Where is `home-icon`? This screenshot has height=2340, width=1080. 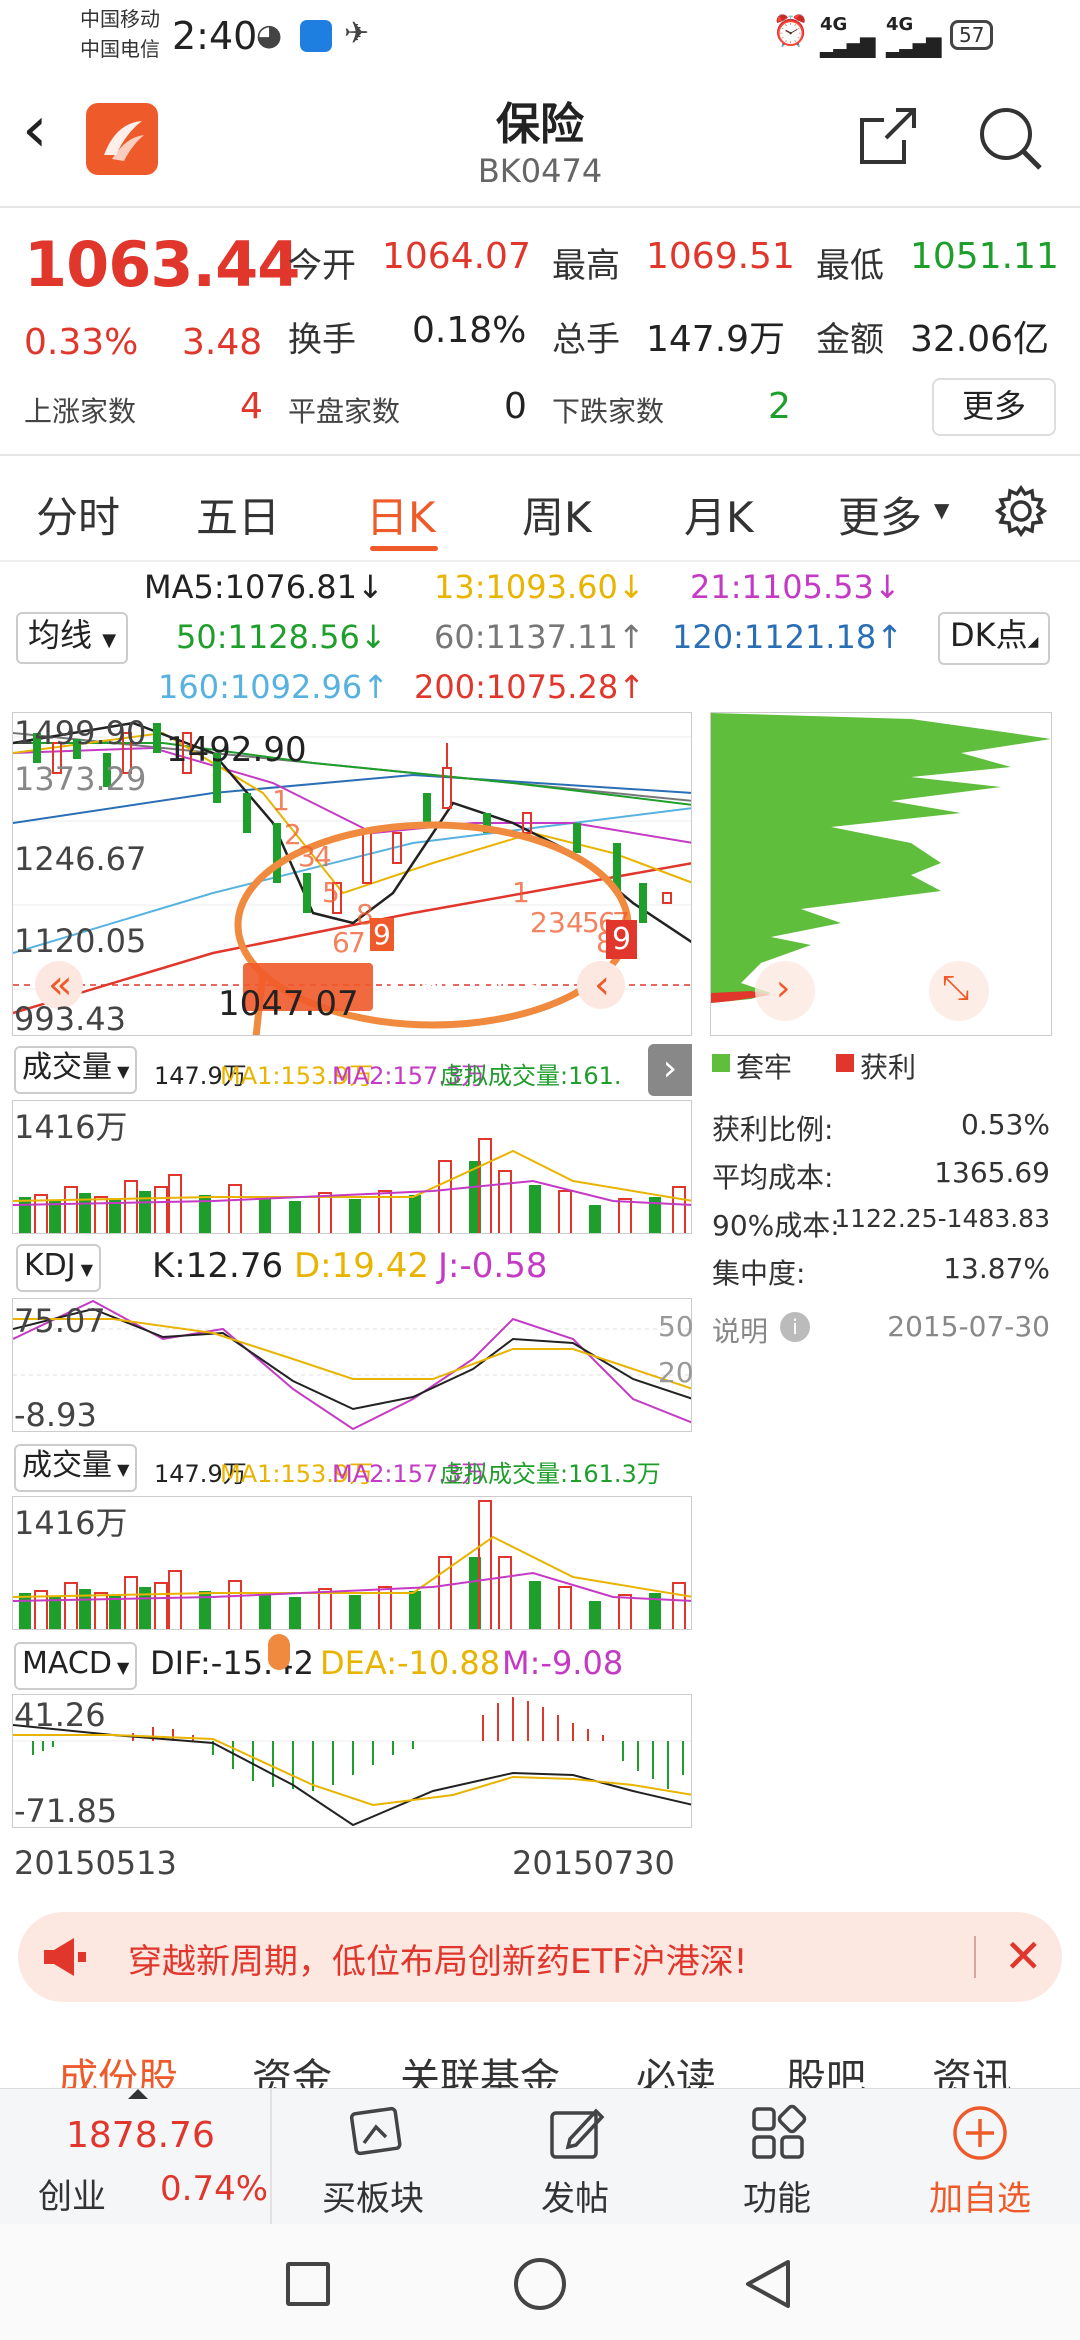 home-icon is located at coordinates (540, 2284).